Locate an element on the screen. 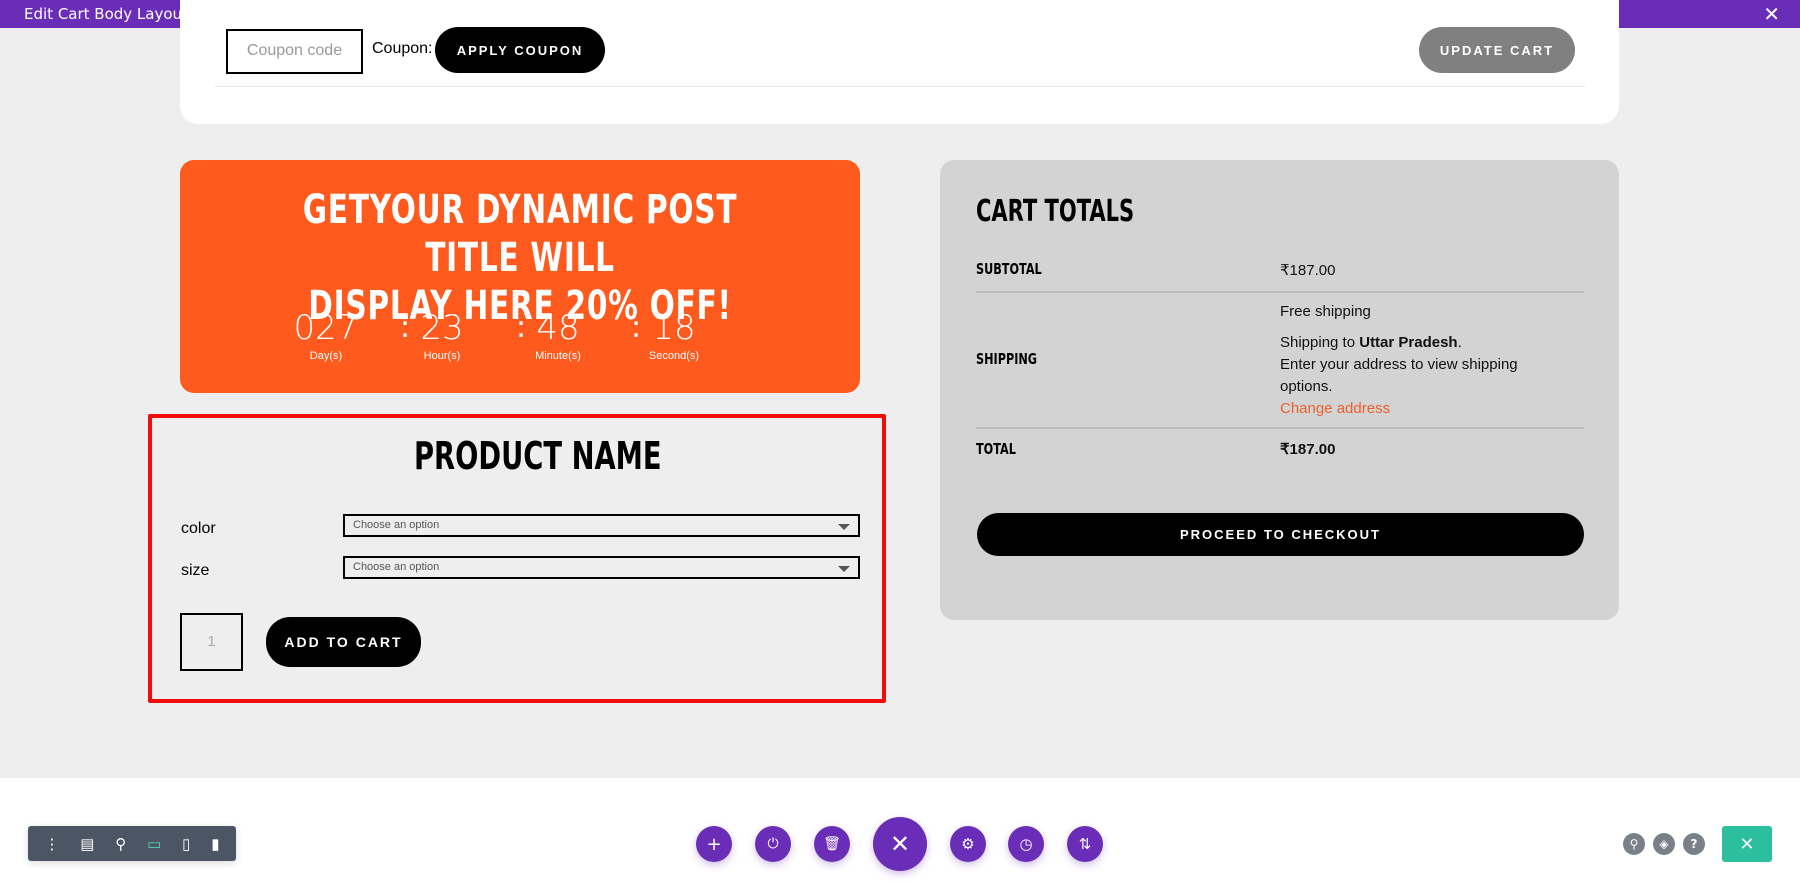 The height and width of the screenshot is (885, 1800). coupon-code-input: Coupon code is located at coordinates (294, 51).